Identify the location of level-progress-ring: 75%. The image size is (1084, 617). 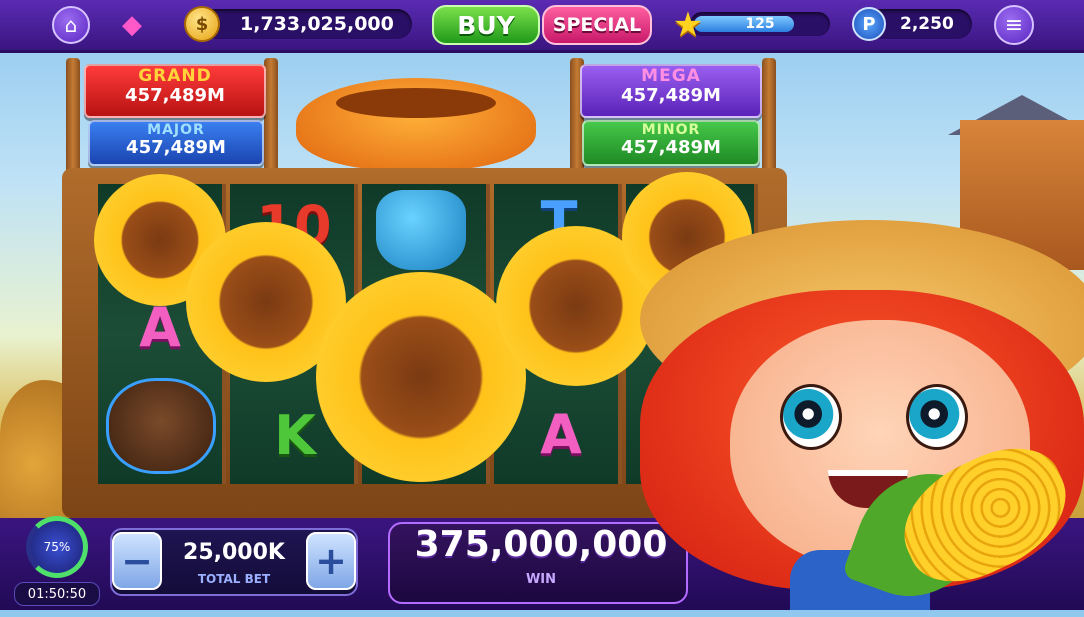
(57, 547).